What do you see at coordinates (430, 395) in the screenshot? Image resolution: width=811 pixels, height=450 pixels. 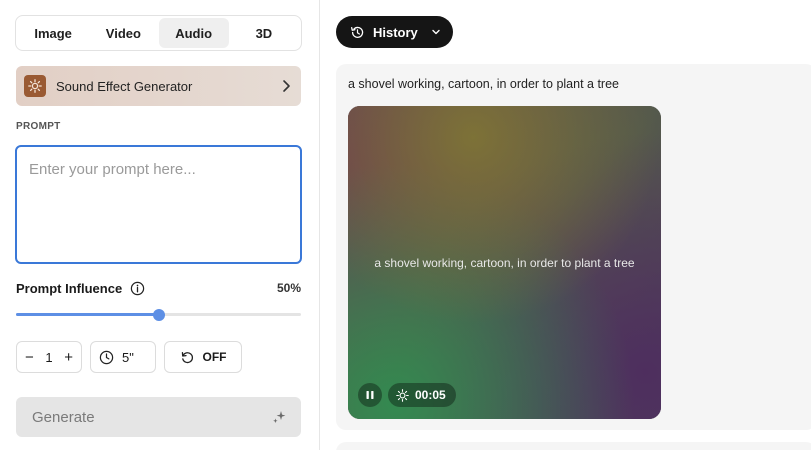 I see `time-value: 00:05` at bounding box center [430, 395].